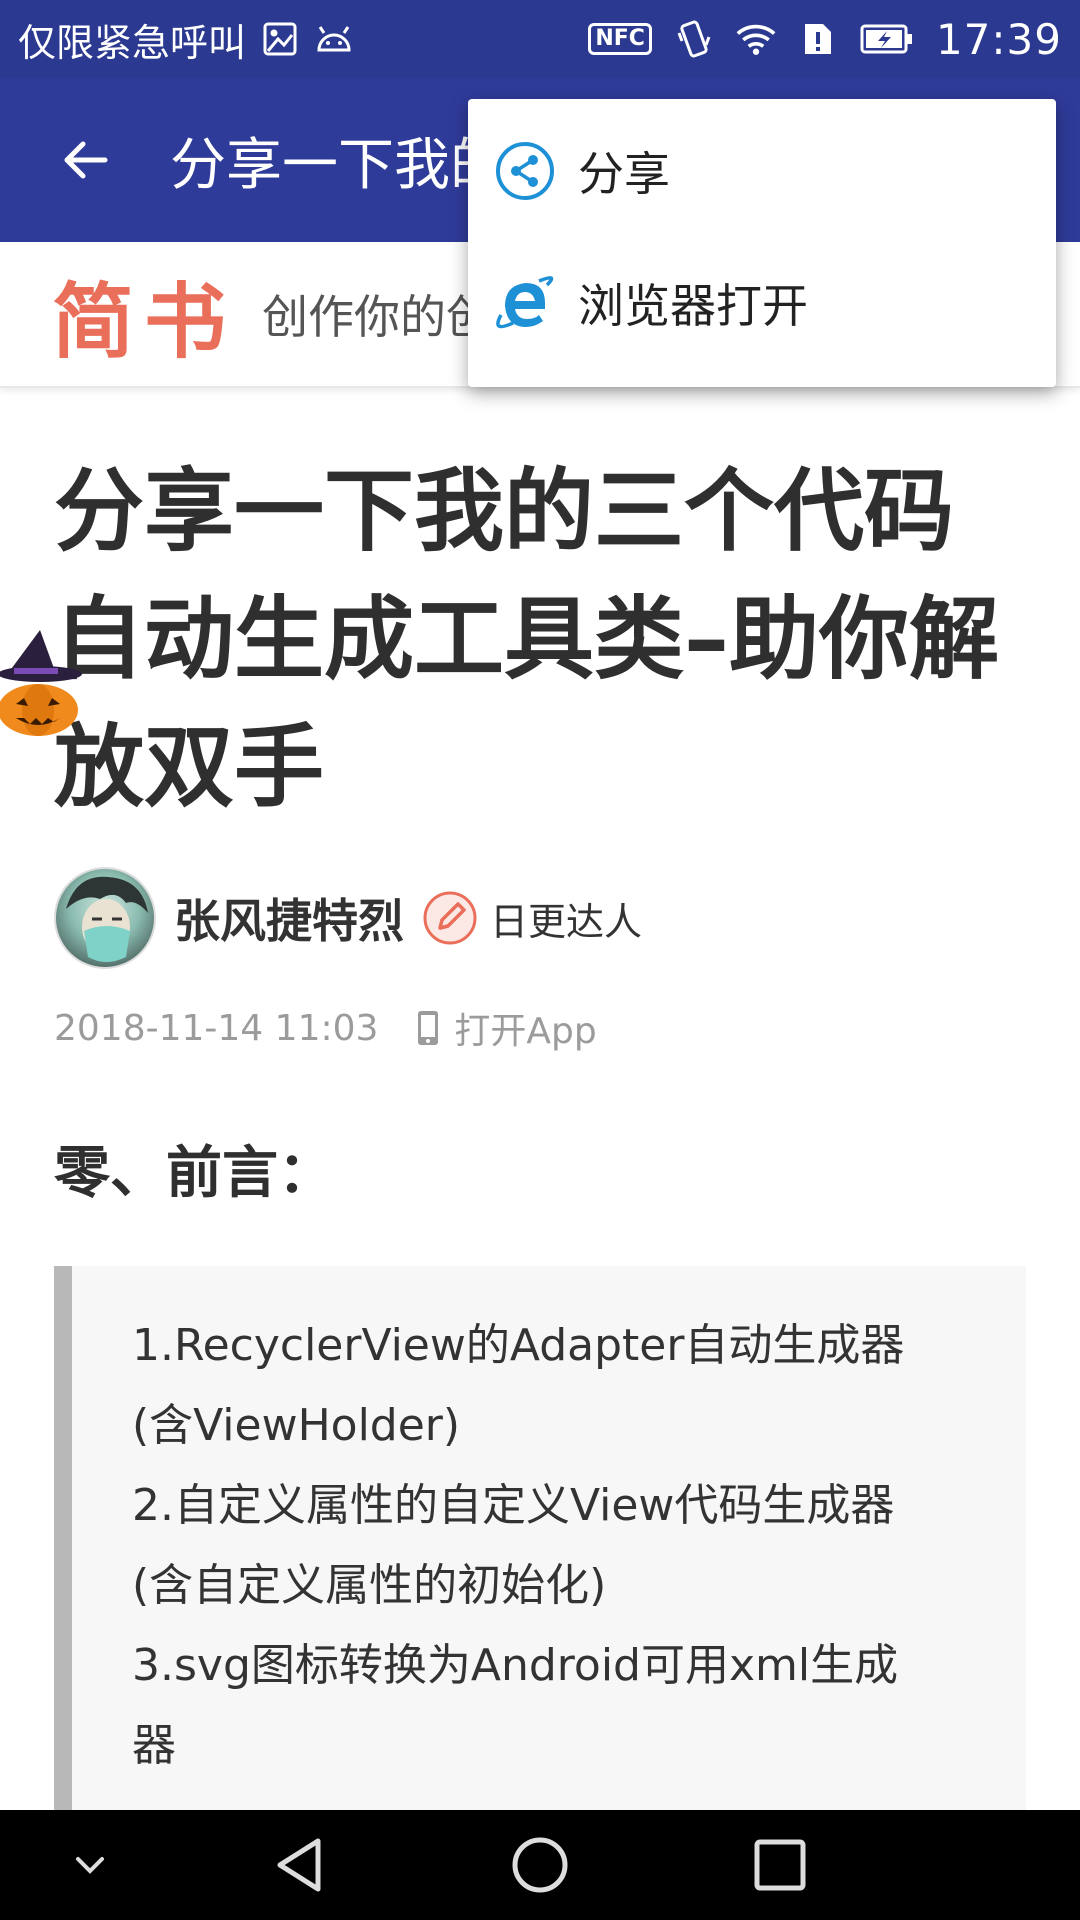  I want to click on nav-collapse-button, so click(90, 1865).